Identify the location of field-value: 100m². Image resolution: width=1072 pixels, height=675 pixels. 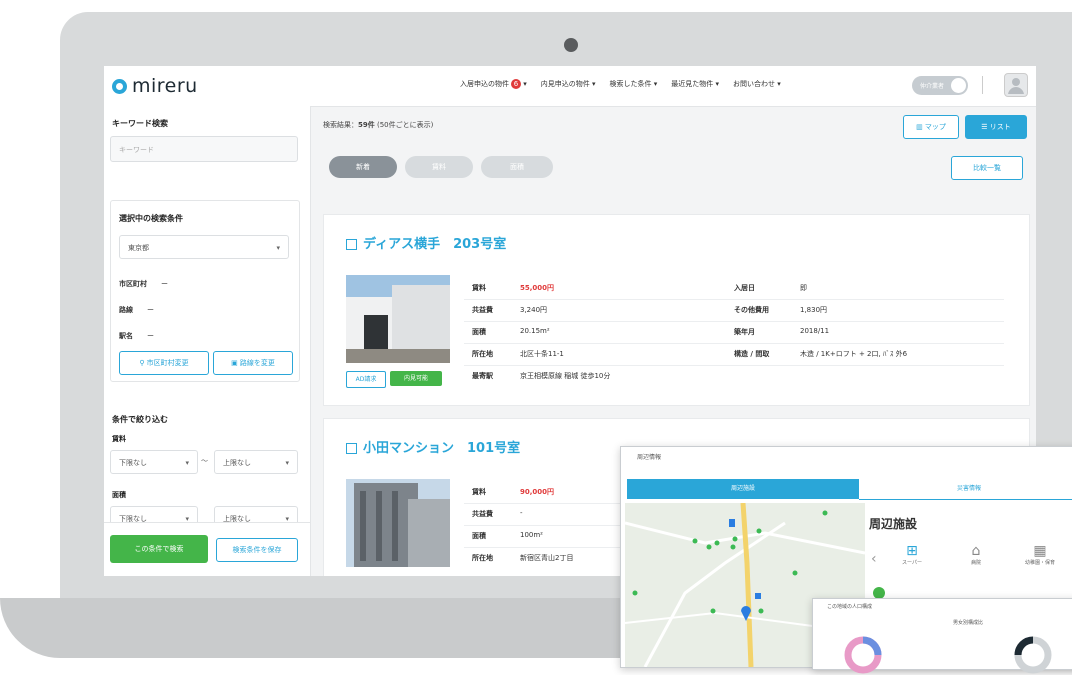
(531, 535).